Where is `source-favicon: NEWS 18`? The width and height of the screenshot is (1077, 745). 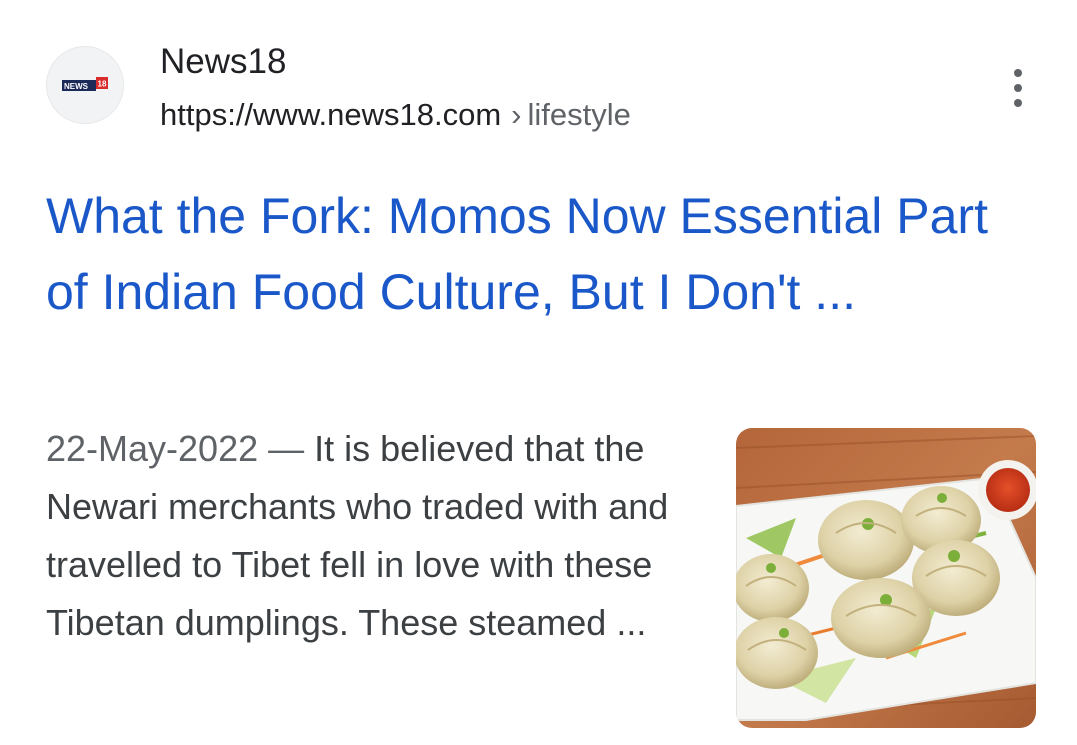 source-favicon: NEWS 18 is located at coordinates (85, 85).